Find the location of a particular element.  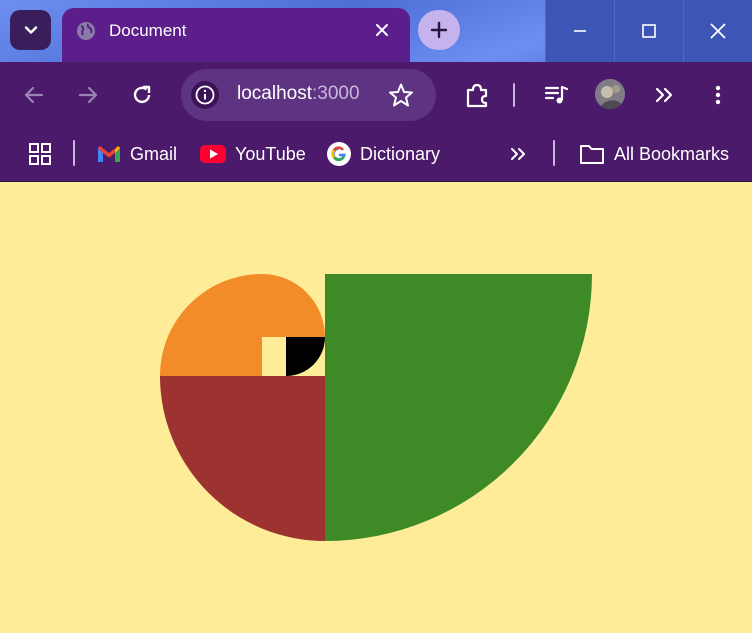

reload-icon is located at coordinates (142, 94).